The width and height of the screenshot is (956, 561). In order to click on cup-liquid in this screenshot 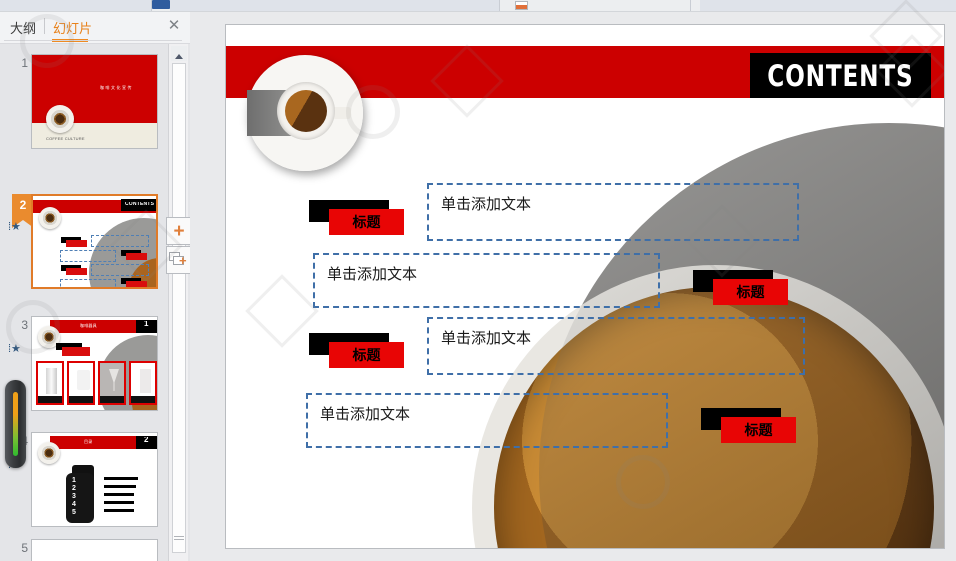, I will do `click(306, 111)`.